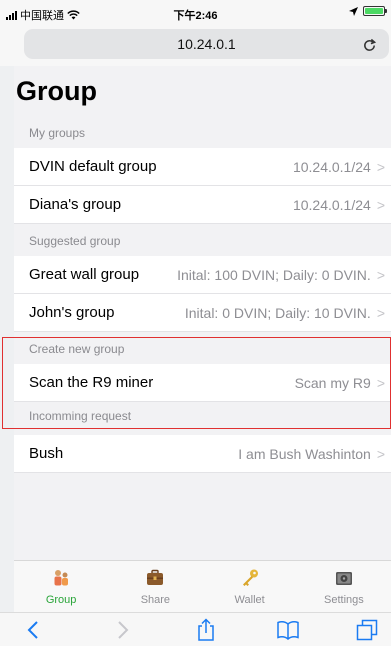  What do you see at coordinates (123, 630) in the screenshot?
I see `forward-icon` at bounding box center [123, 630].